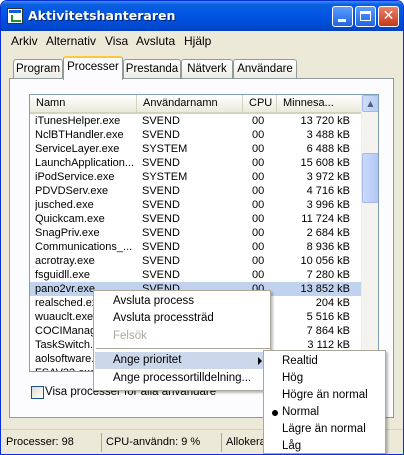 The image size is (404, 455). Describe the element at coordinates (196, 135) in the screenshot. I see `table-row: NclBTHandler.exe SVEND 00 3 488 kB` at that location.